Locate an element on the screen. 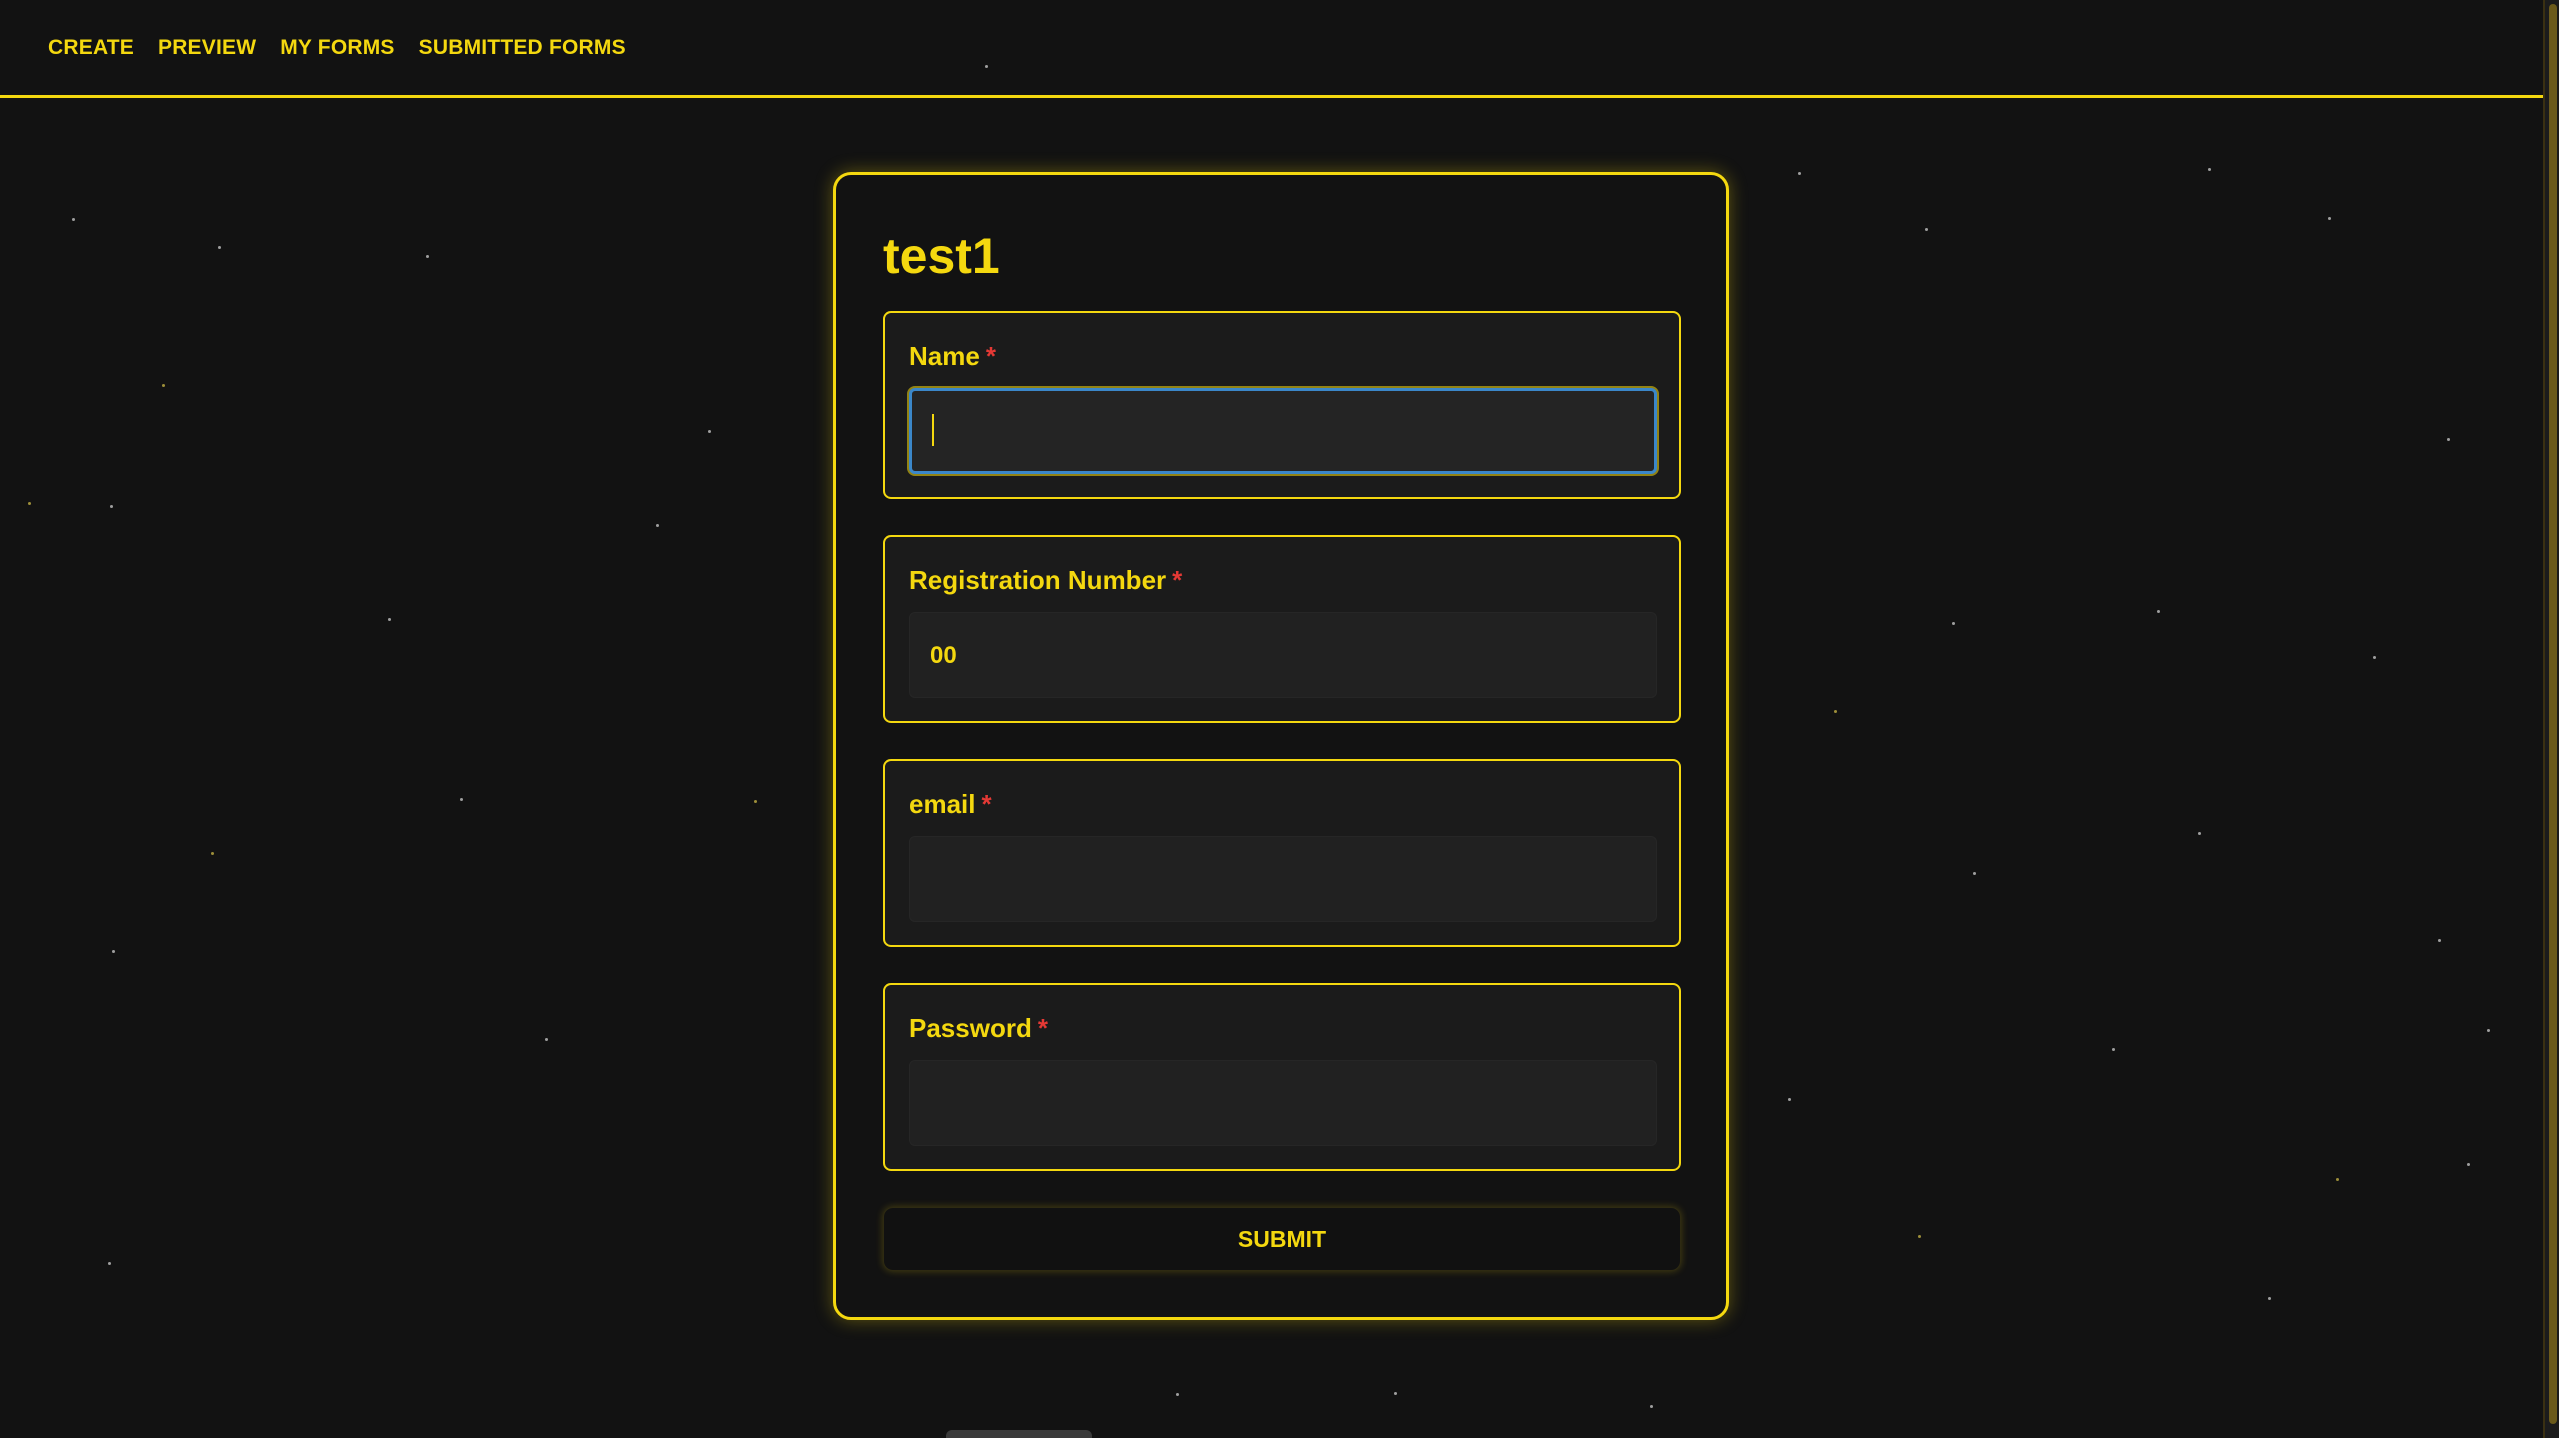  submit-button: SUBMIT is located at coordinates (1282, 1239).